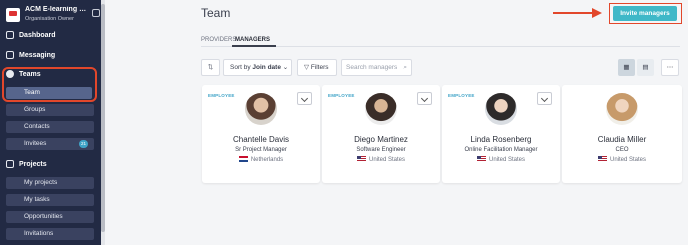  Describe the element at coordinates (216, 13) in the screenshot. I see `page-title: Team` at that location.